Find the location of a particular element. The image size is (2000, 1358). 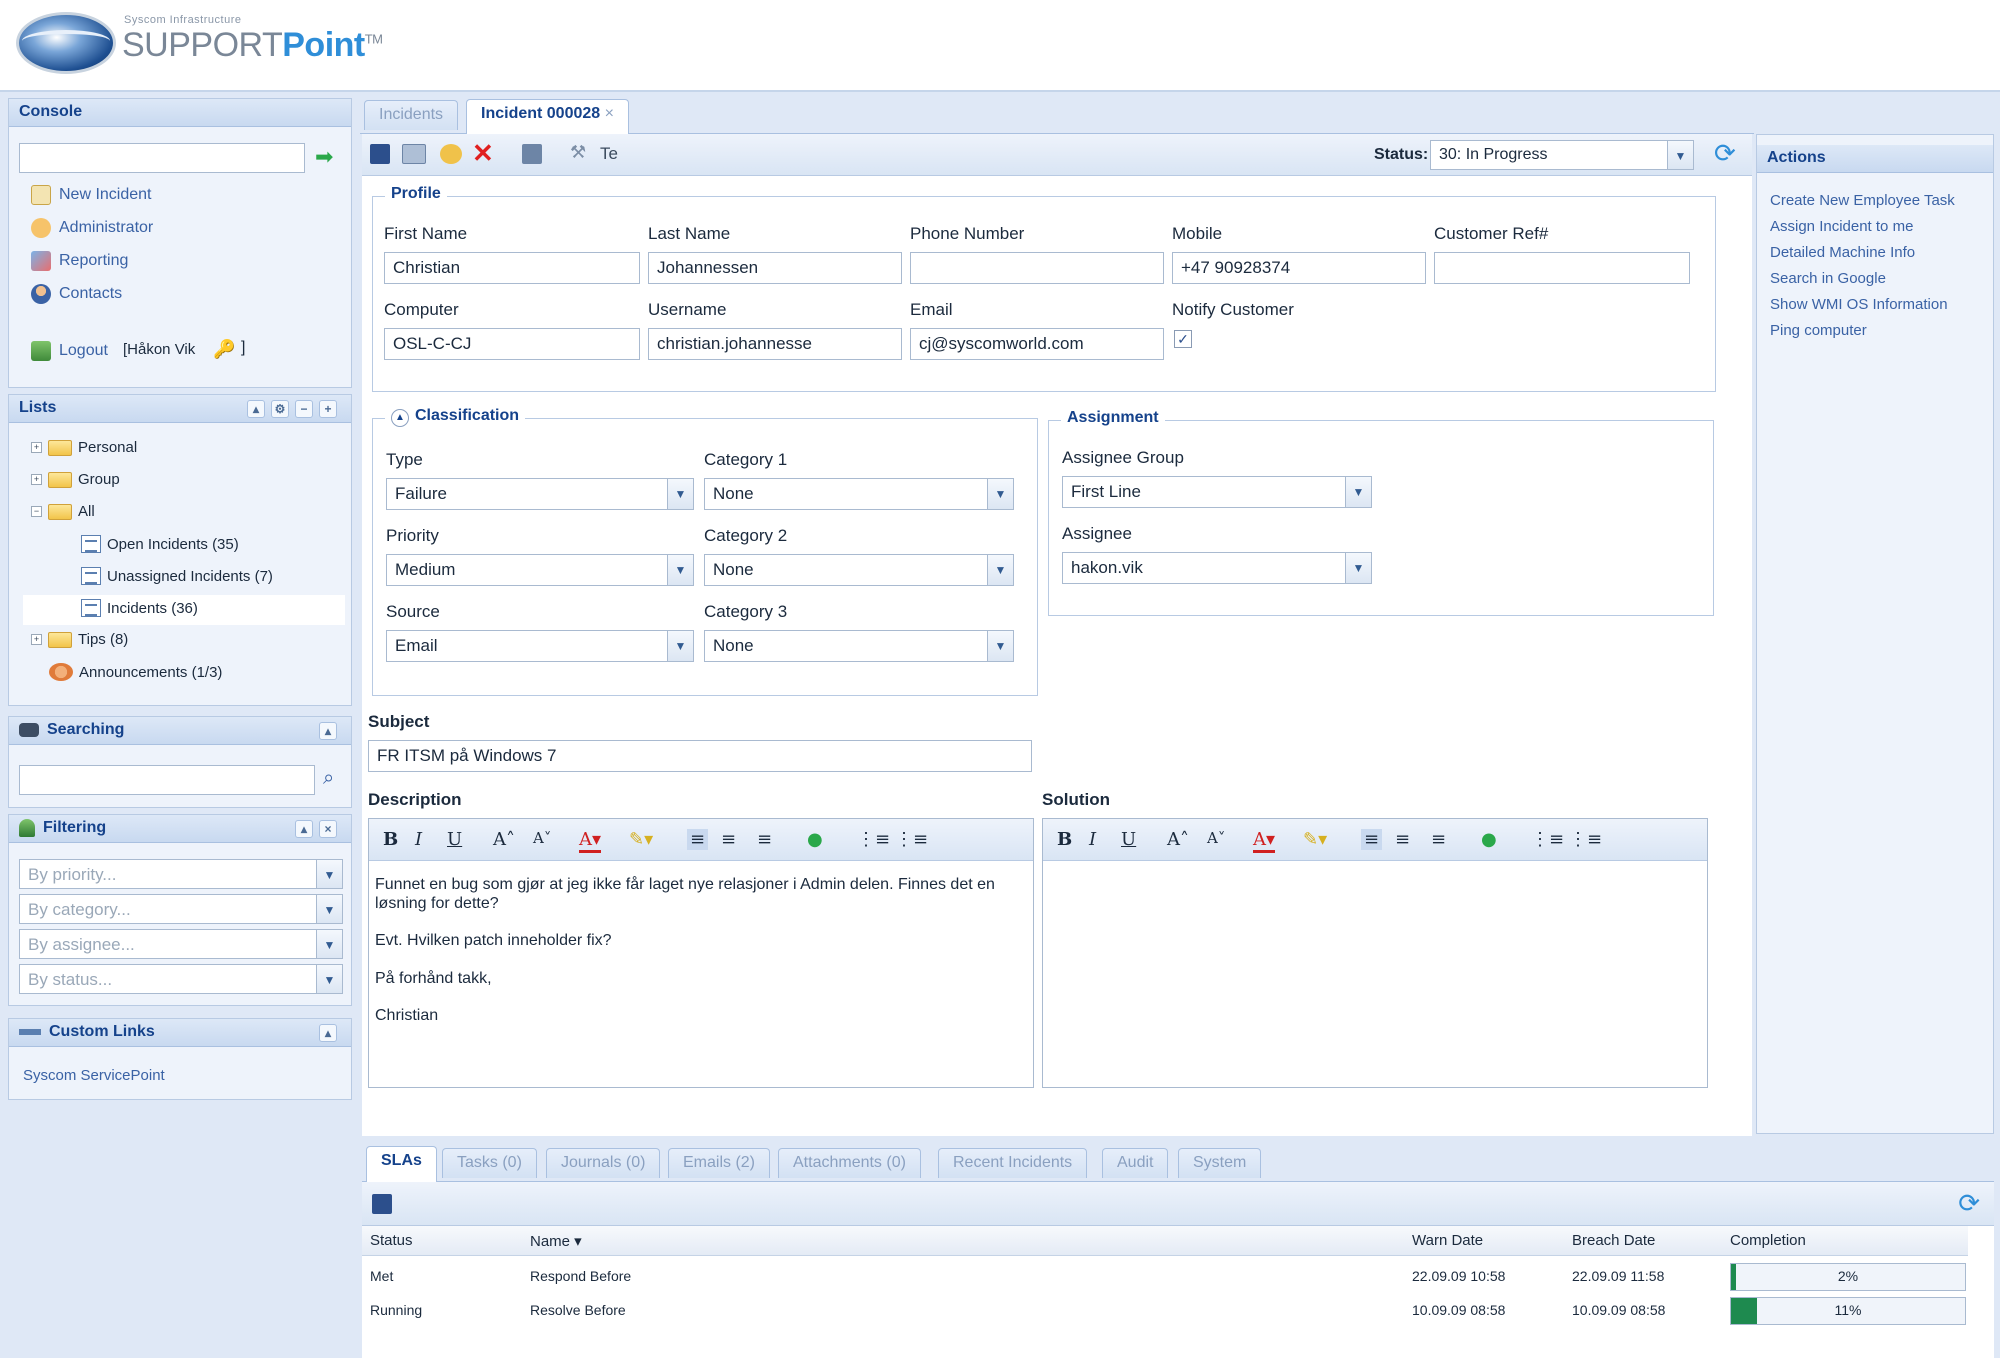

last-name-input: Johannessen is located at coordinates (775, 268).